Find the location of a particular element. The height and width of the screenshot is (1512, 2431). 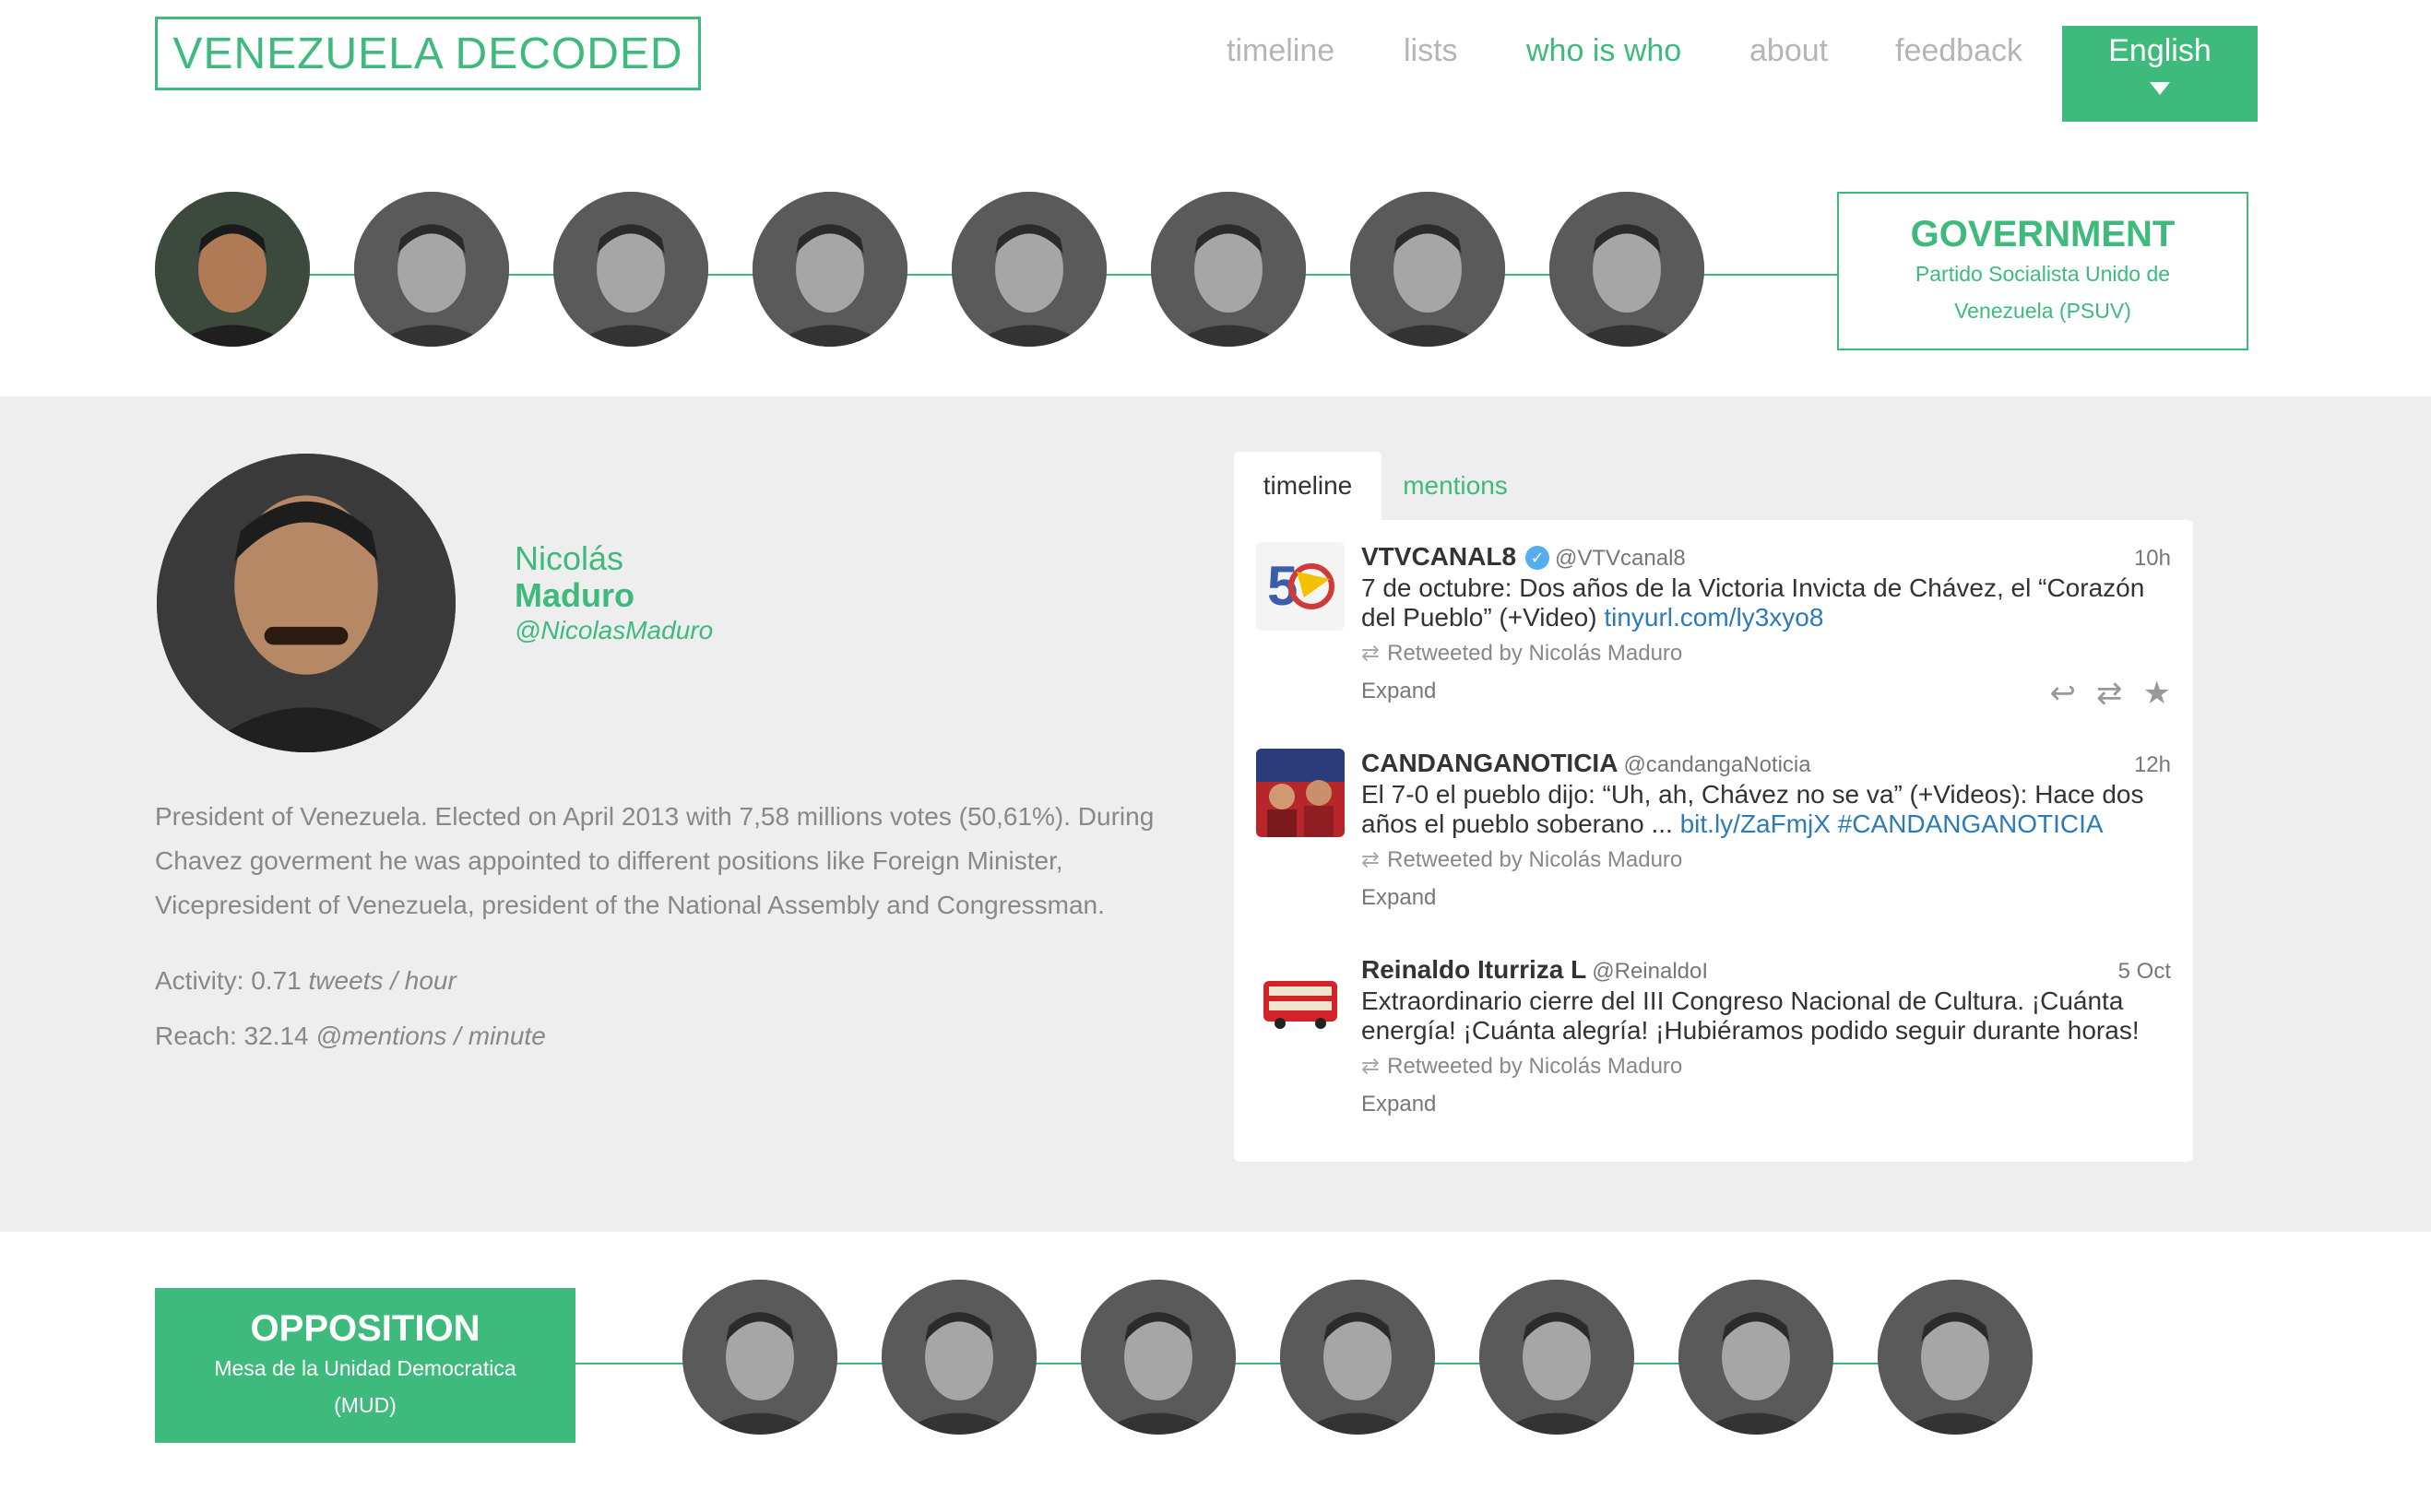

profile-first-name: Nicolás is located at coordinates (569, 558).